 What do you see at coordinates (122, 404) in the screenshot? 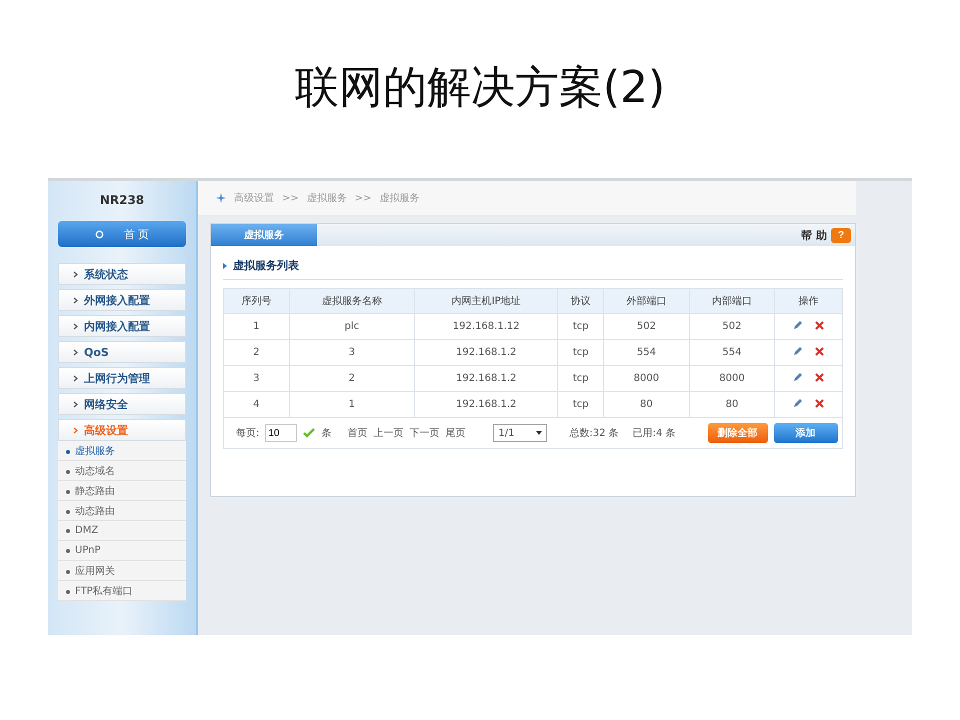
I see `menu-item: 网络安全` at bounding box center [122, 404].